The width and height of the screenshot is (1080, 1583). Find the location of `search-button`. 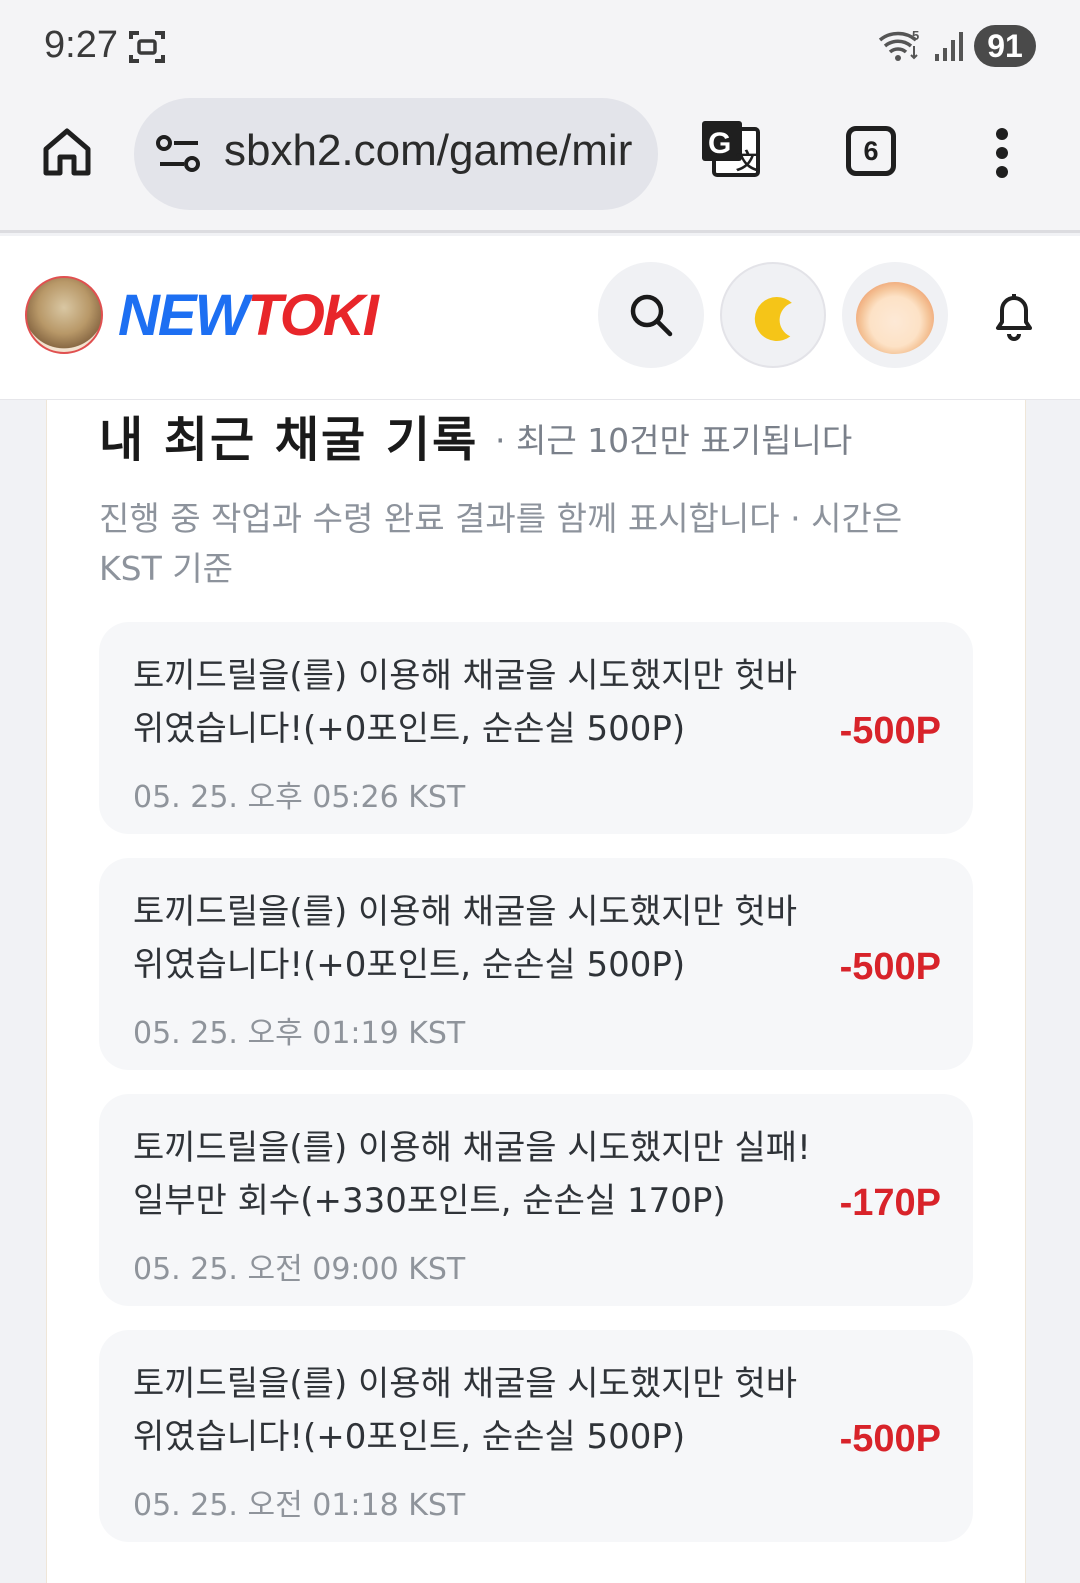

search-button is located at coordinates (651, 315).